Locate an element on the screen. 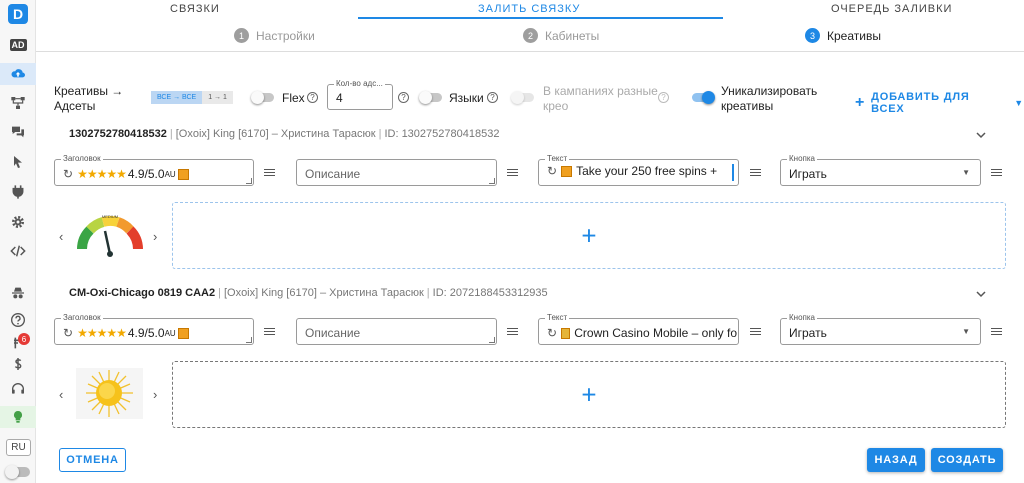  tab-upload-binding: ЗАЛИТЬ СВЯЗКУ is located at coordinates (529, 9).